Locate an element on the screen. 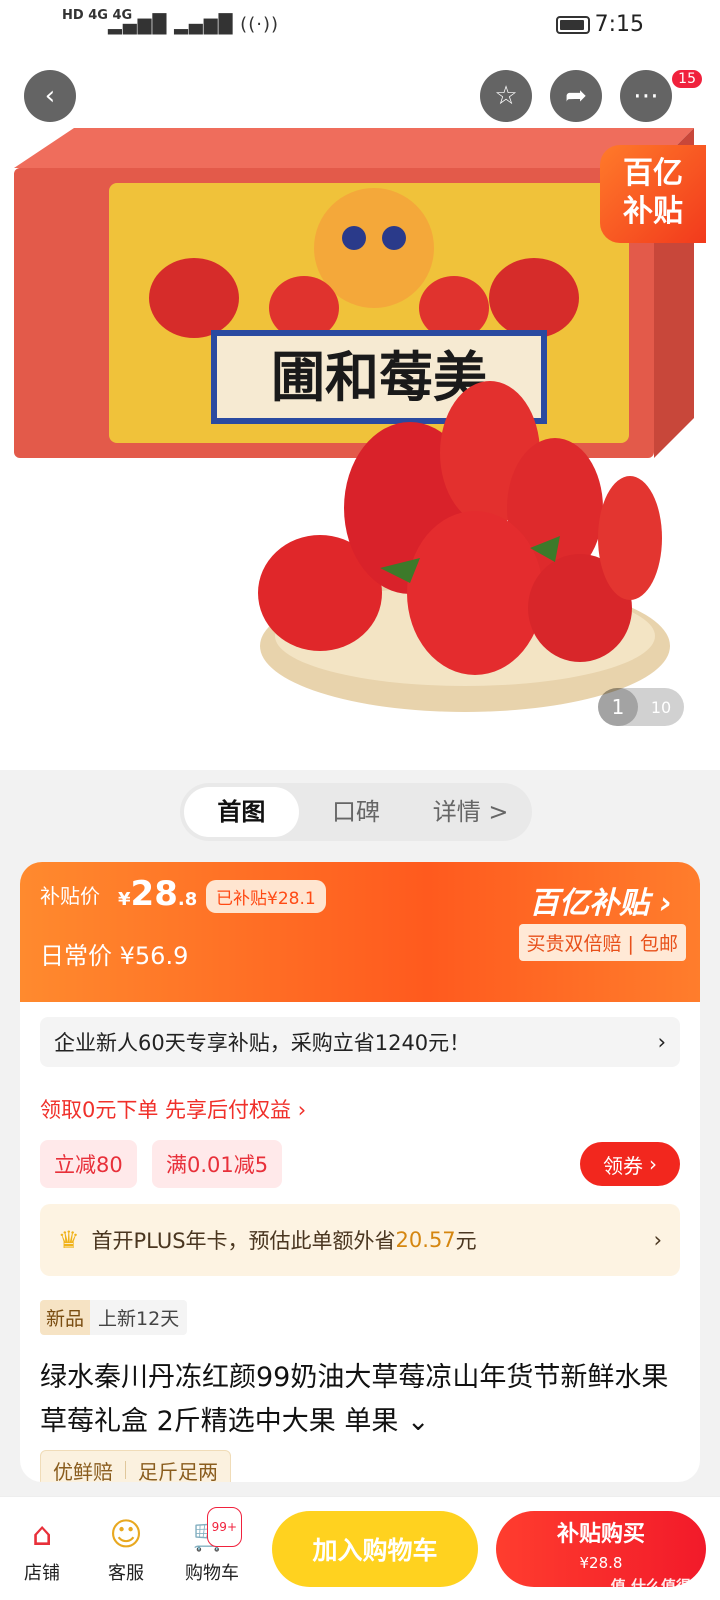 This screenshot has width=720, height=1600. price-integer: 28 is located at coordinates (154, 894).